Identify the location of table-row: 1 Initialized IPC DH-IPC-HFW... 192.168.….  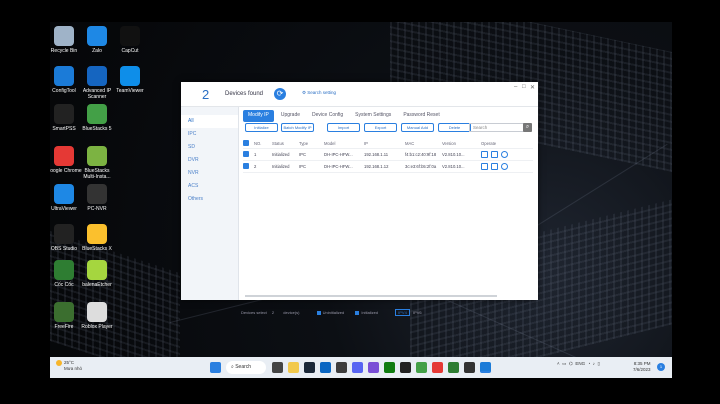
(388, 155).